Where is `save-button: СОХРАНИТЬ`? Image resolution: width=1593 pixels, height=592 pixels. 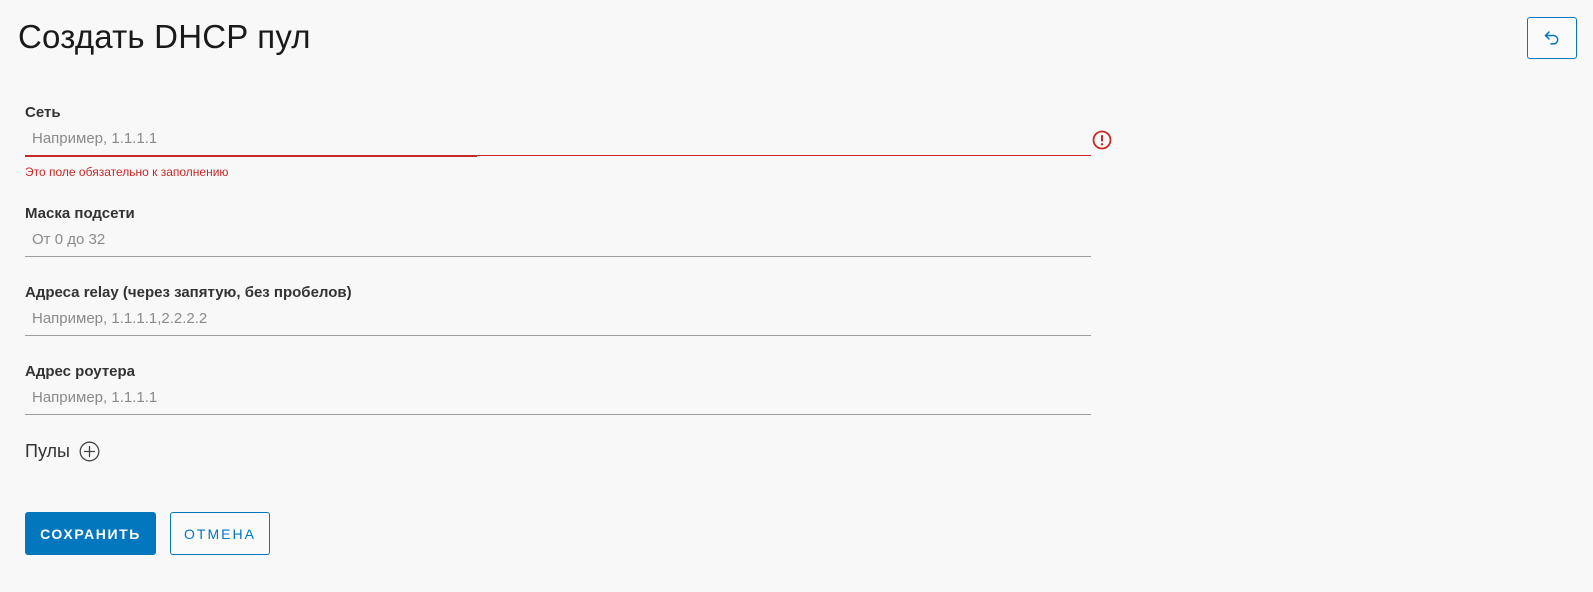 save-button: СОХРАНИТЬ is located at coordinates (90, 533).